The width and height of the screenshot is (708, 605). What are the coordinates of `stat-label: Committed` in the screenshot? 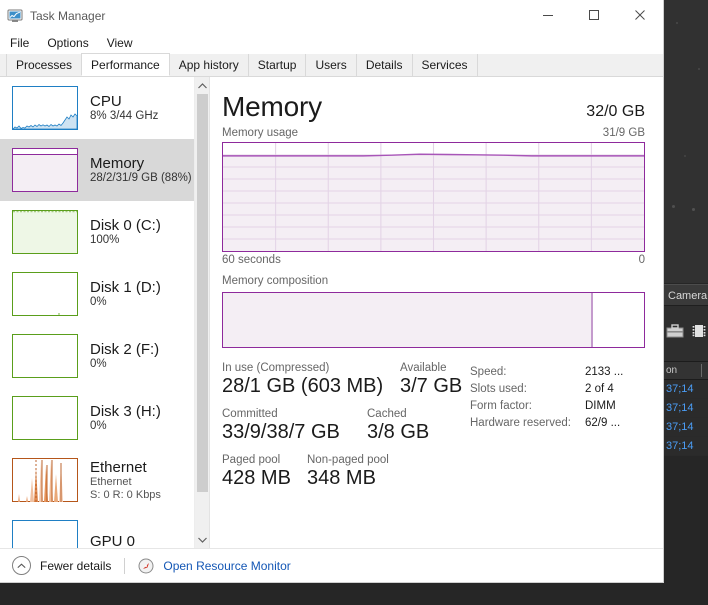 It's located at (250, 414).